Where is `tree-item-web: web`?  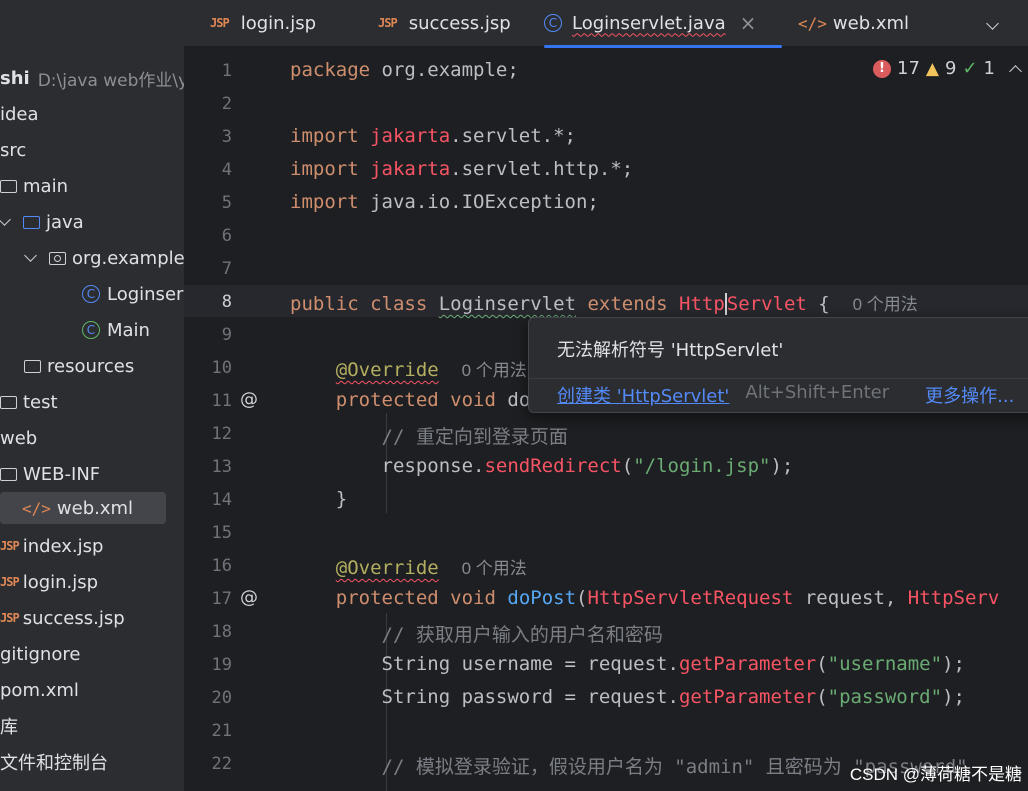 tree-item-web: web is located at coordinates (18, 438).